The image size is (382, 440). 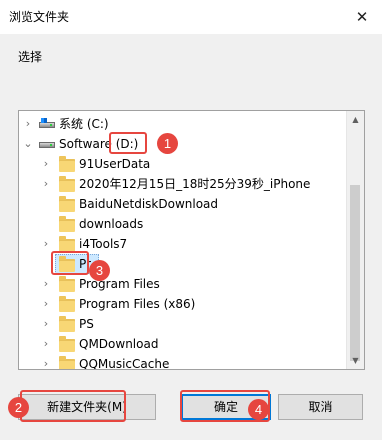 What do you see at coordinates (84, 124) in the screenshot?
I see `tree-item-label: 系统 (C:)` at bounding box center [84, 124].